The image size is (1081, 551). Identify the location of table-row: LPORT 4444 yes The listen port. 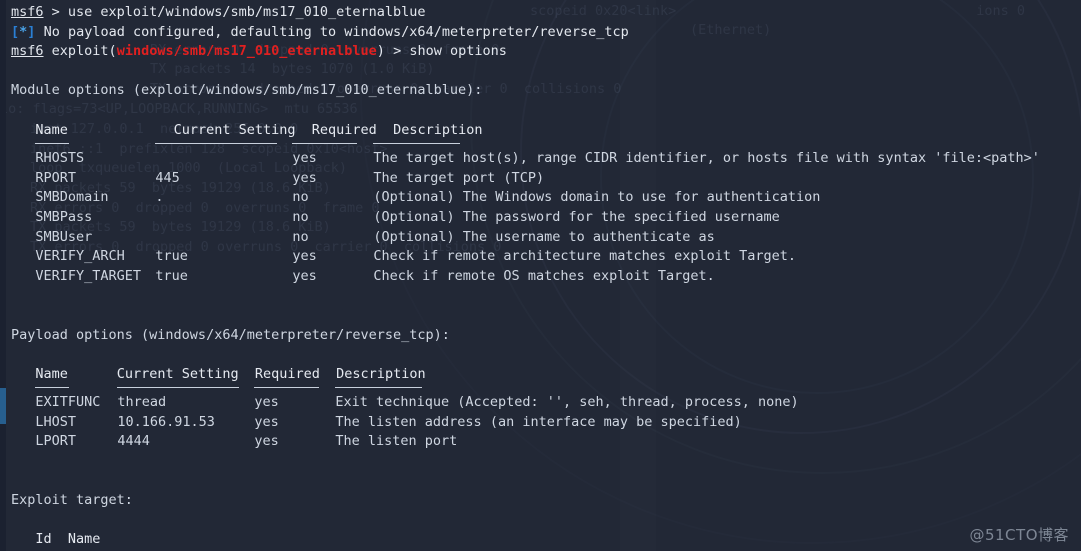
(540, 442).